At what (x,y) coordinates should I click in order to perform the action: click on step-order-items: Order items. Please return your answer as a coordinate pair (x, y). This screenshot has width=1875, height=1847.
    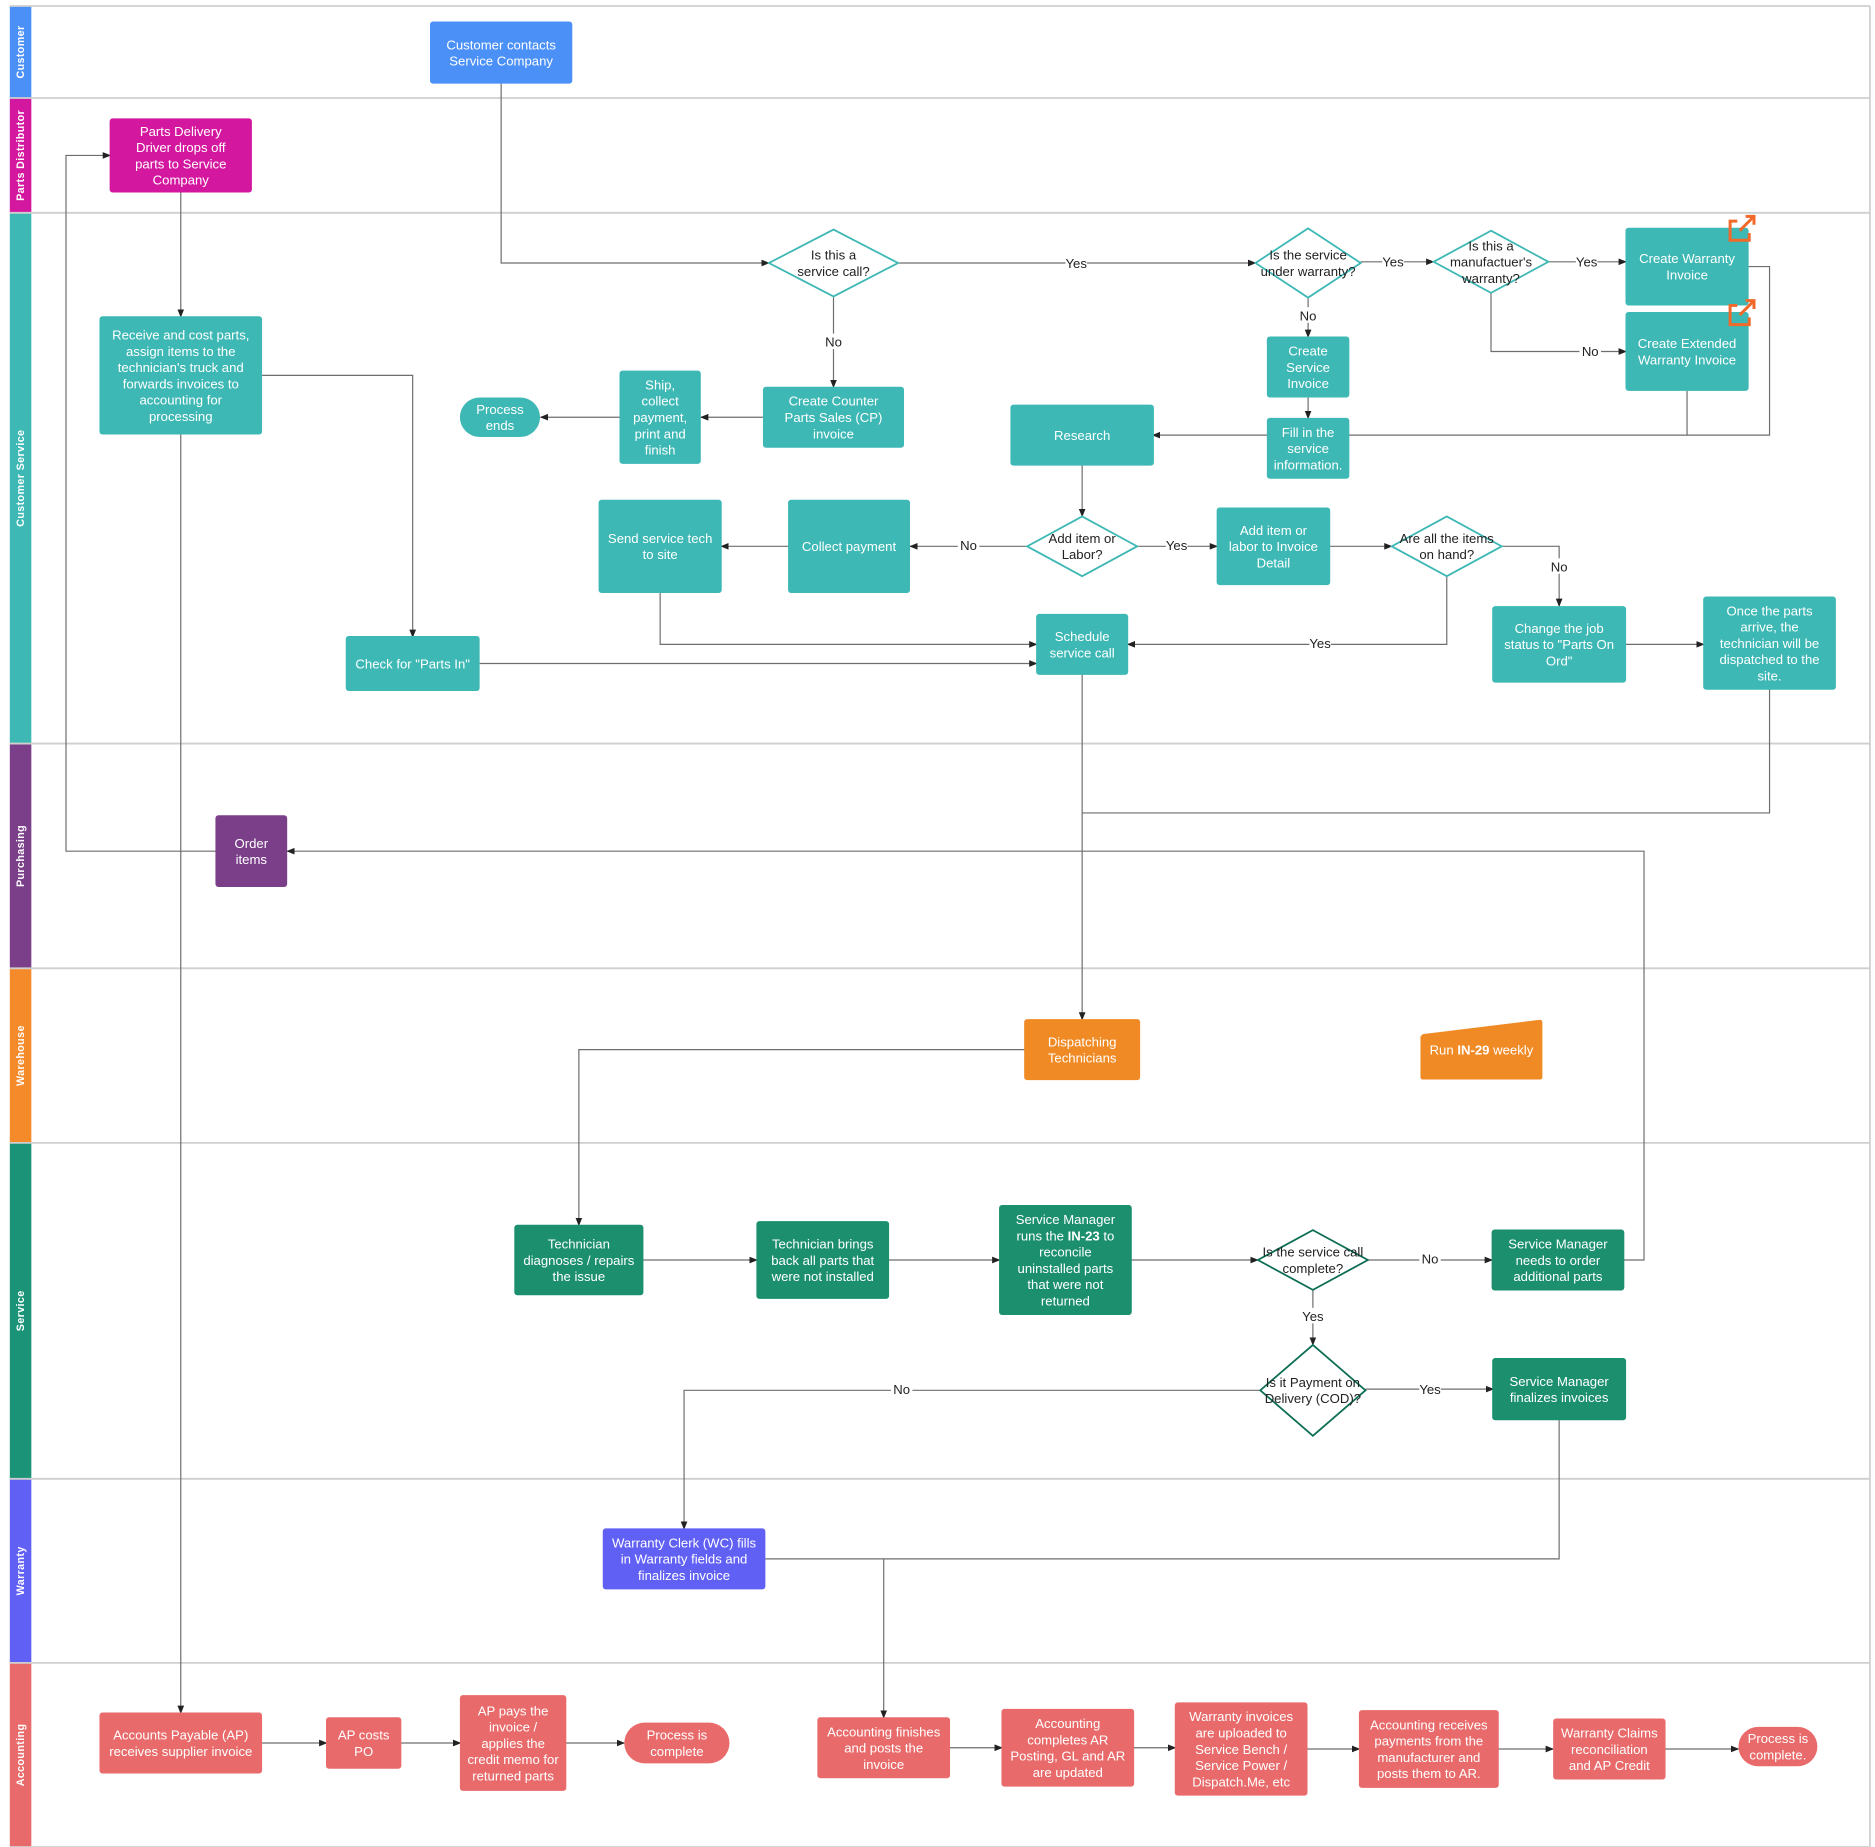
    Looking at the image, I should click on (251, 851).